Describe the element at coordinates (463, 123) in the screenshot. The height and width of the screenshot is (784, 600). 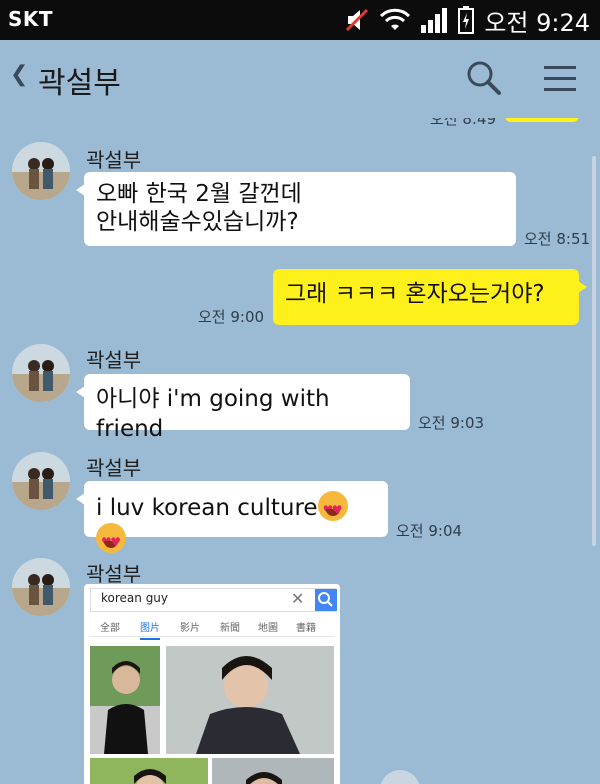
I see `message-time: 오전 8:49` at that location.